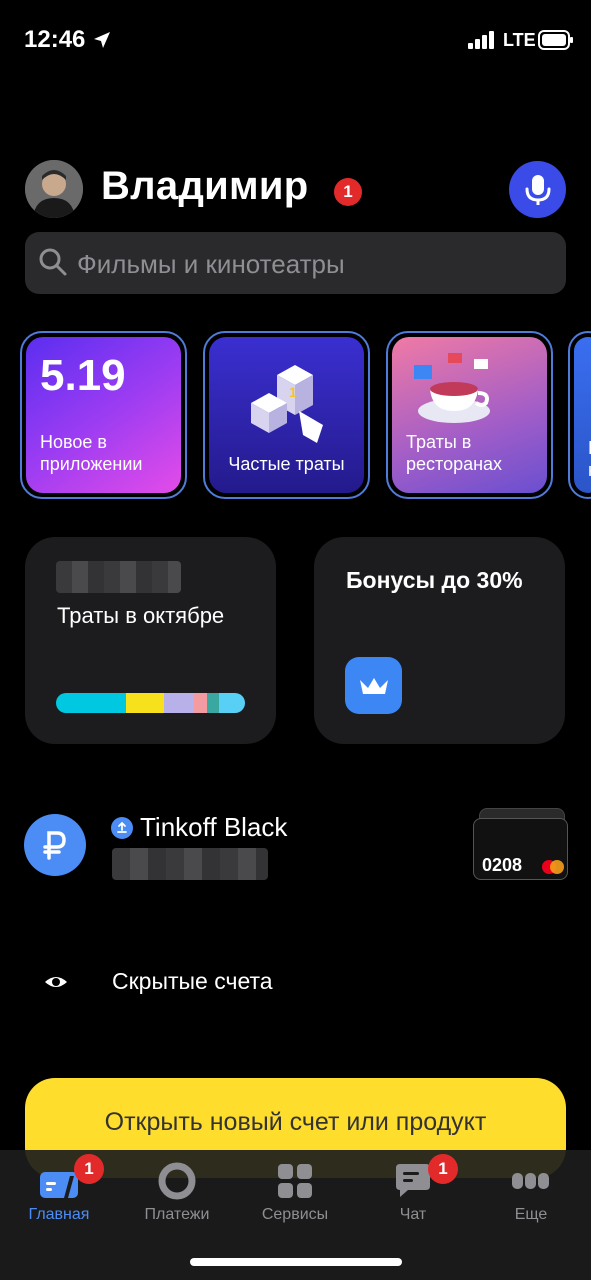 The image size is (591, 1280). Describe the element at coordinates (481, 40) in the screenshot. I see `signal-icon` at that location.